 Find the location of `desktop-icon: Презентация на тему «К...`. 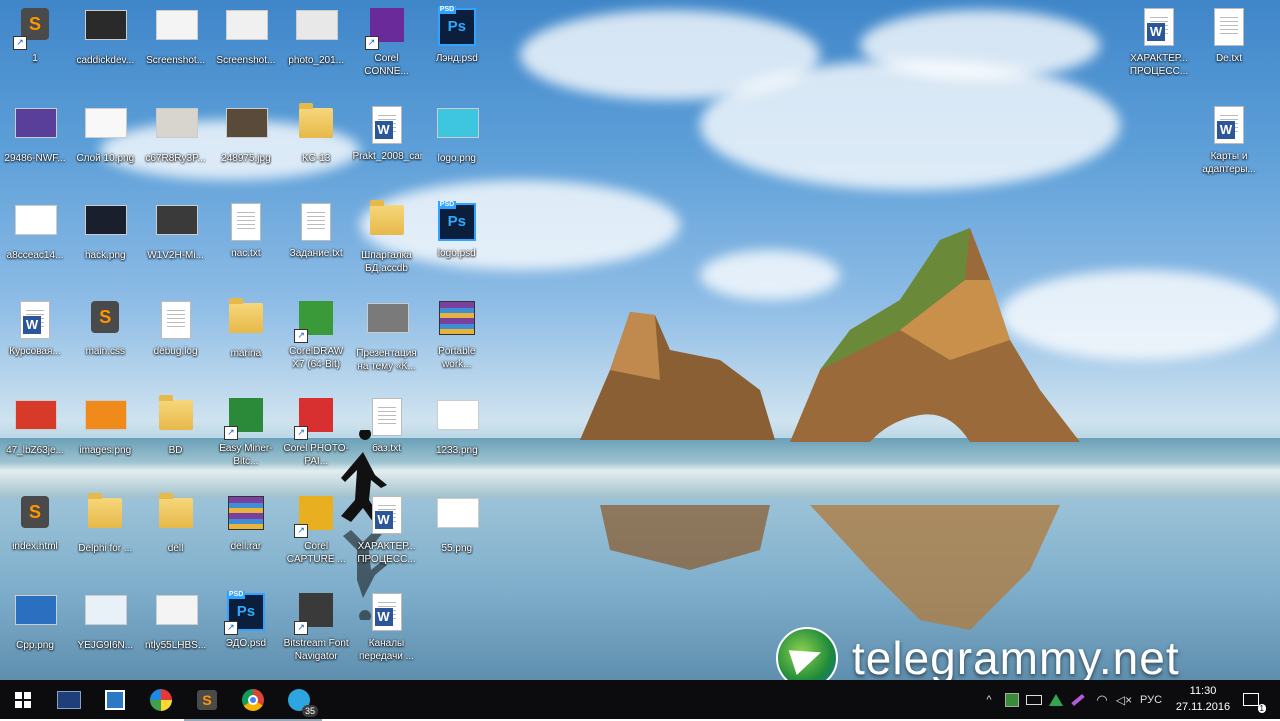

desktop-icon: Презентация на тему «К... is located at coordinates (387, 344).